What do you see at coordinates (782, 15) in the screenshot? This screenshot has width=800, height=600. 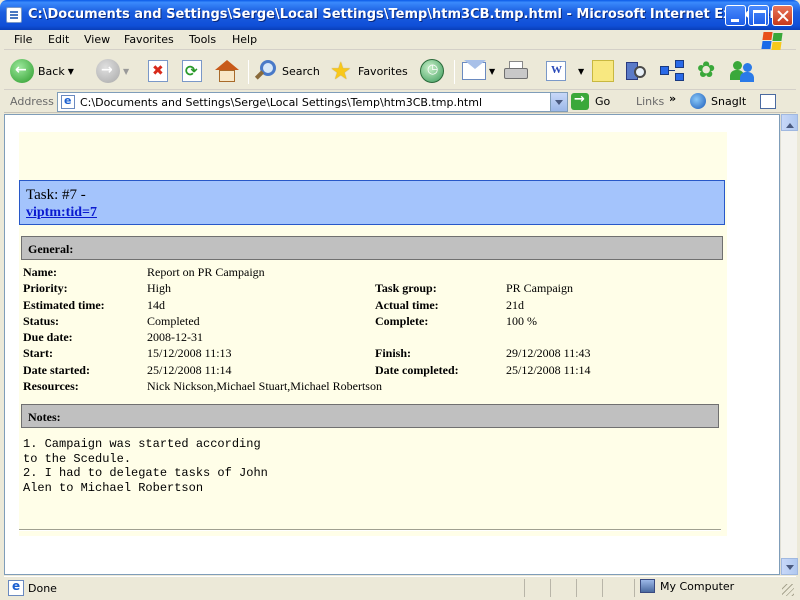 I see `close-button` at bounding box center [782, 15].